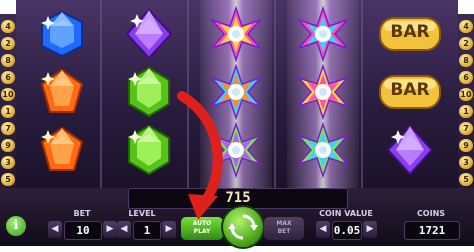 The width and height of the screenshot is (474, 252). What do you see at coordinates (202, 223) in the screenshot?
I see `auto-play-label-line1: AUTO` at bounding box center [202, 223].